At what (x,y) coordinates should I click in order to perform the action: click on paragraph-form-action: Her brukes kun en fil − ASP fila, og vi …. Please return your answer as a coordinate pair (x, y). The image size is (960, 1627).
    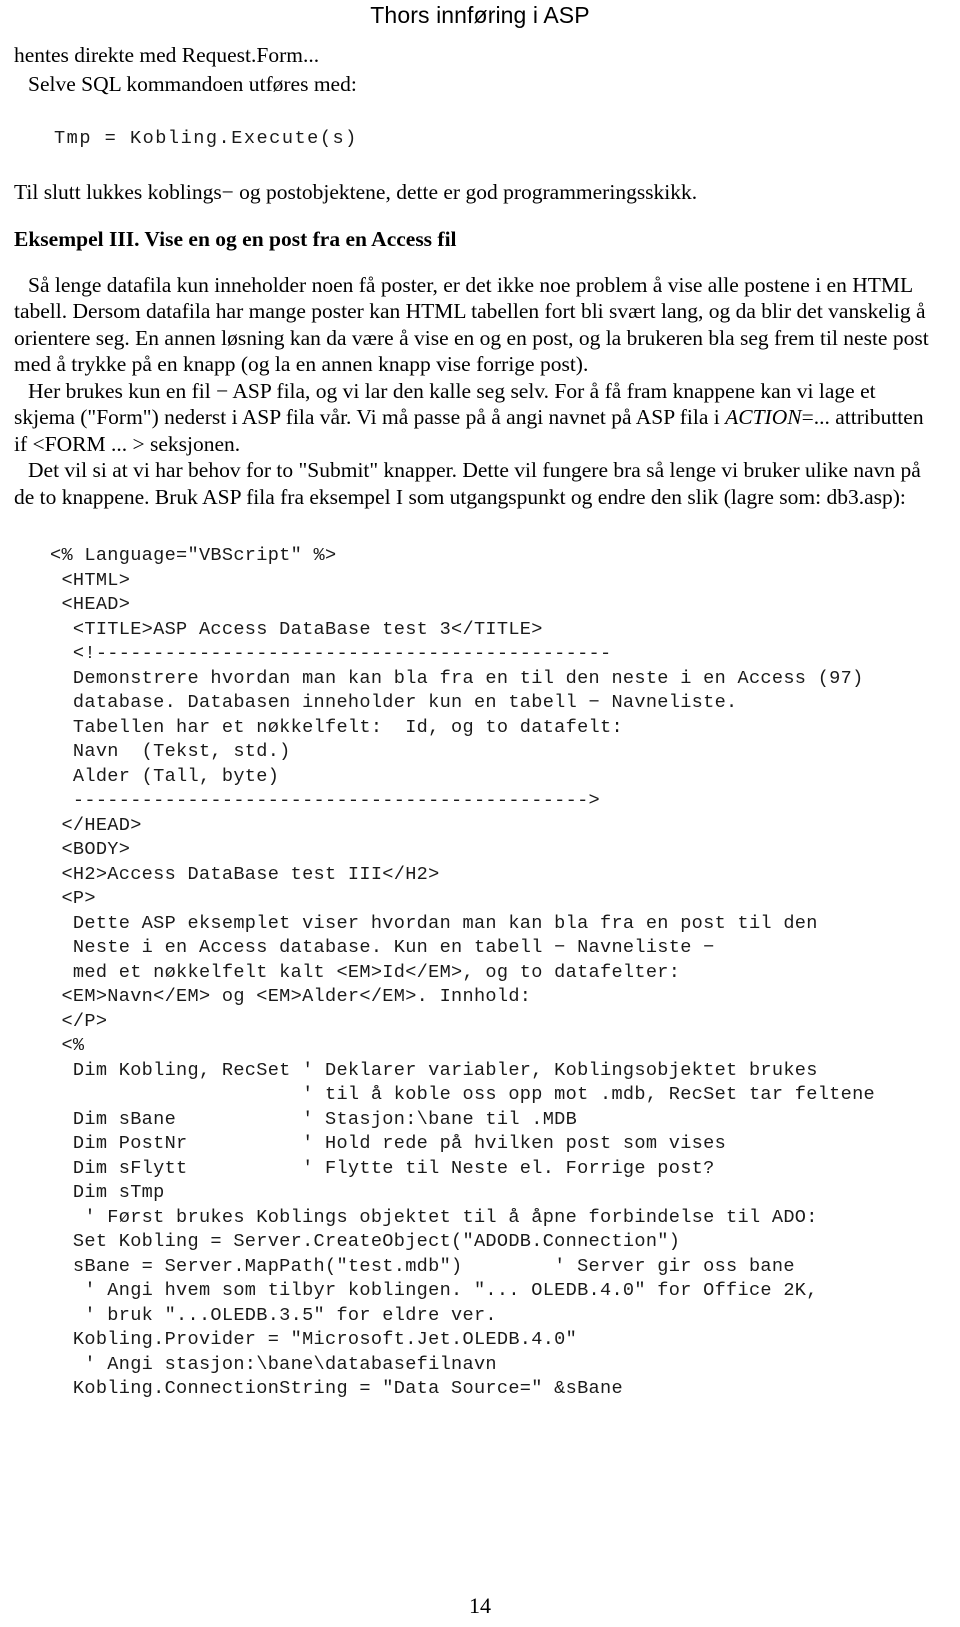
    Looking at the image, I should click on (472, 418).